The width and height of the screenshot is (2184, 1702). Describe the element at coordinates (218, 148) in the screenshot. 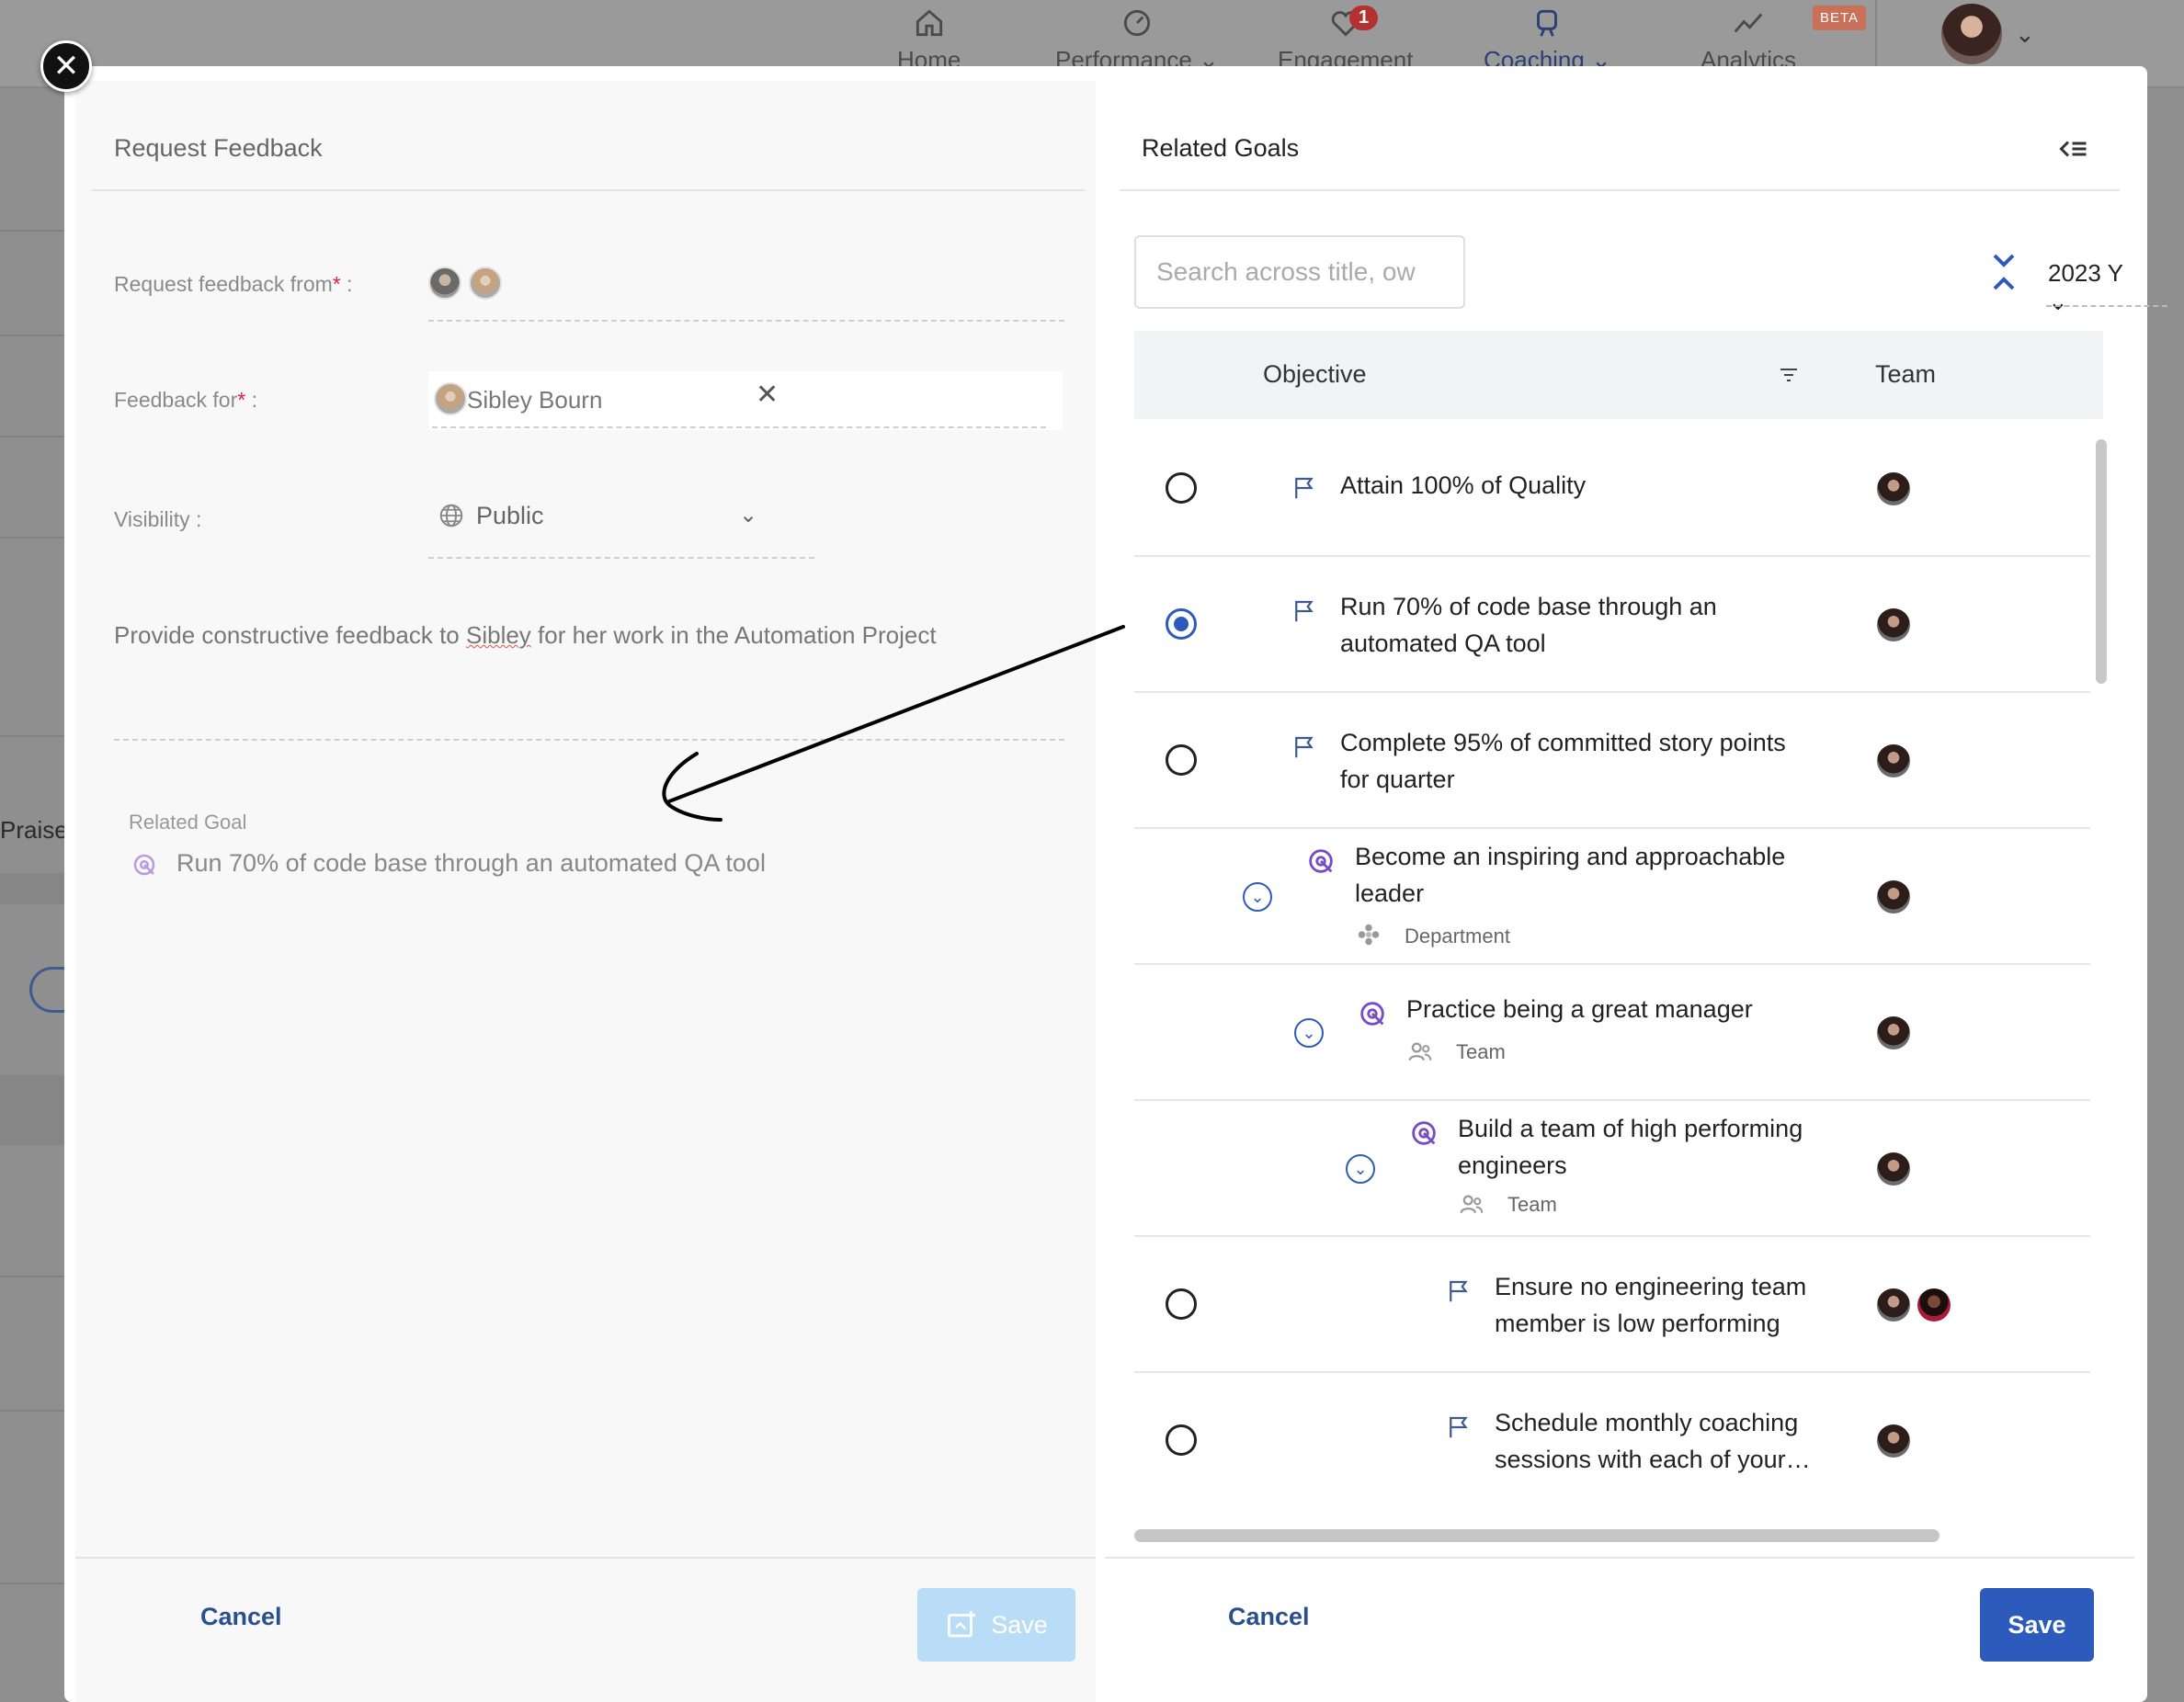

I see `panel-title: Request Feedback` at that location.